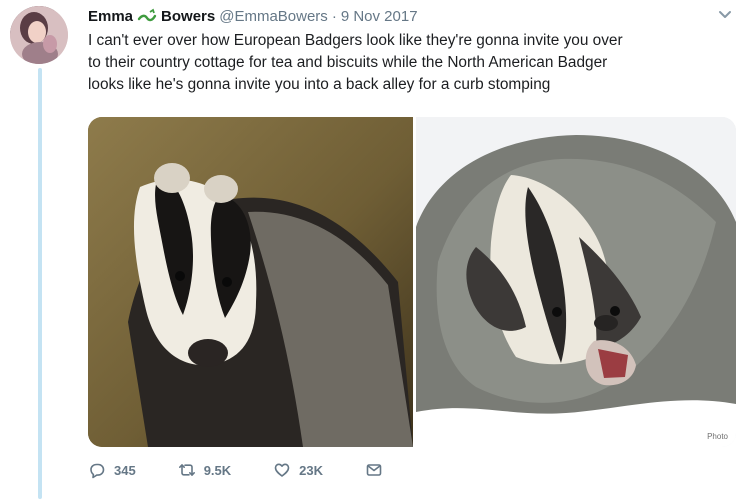 Image resolution: width=750 pixels, height=499 pixels. I want to click on message-action, so click(374, 470).